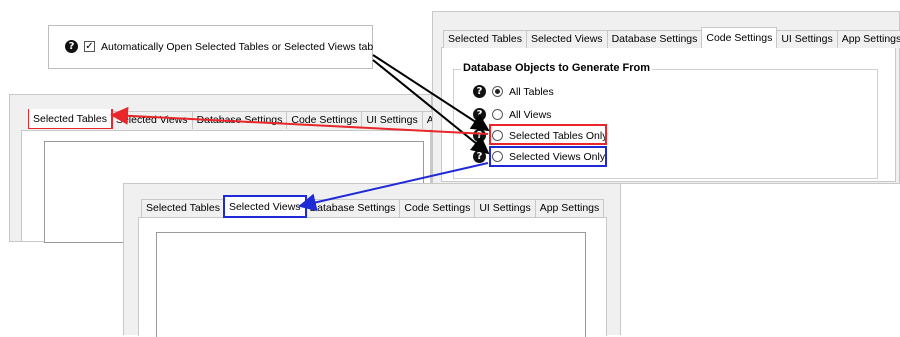 The width and height of the screenshot is (900, 337). Describe the element at coordinates (497, 91) in the screenshot. I see `radio-all-tables` at that location.